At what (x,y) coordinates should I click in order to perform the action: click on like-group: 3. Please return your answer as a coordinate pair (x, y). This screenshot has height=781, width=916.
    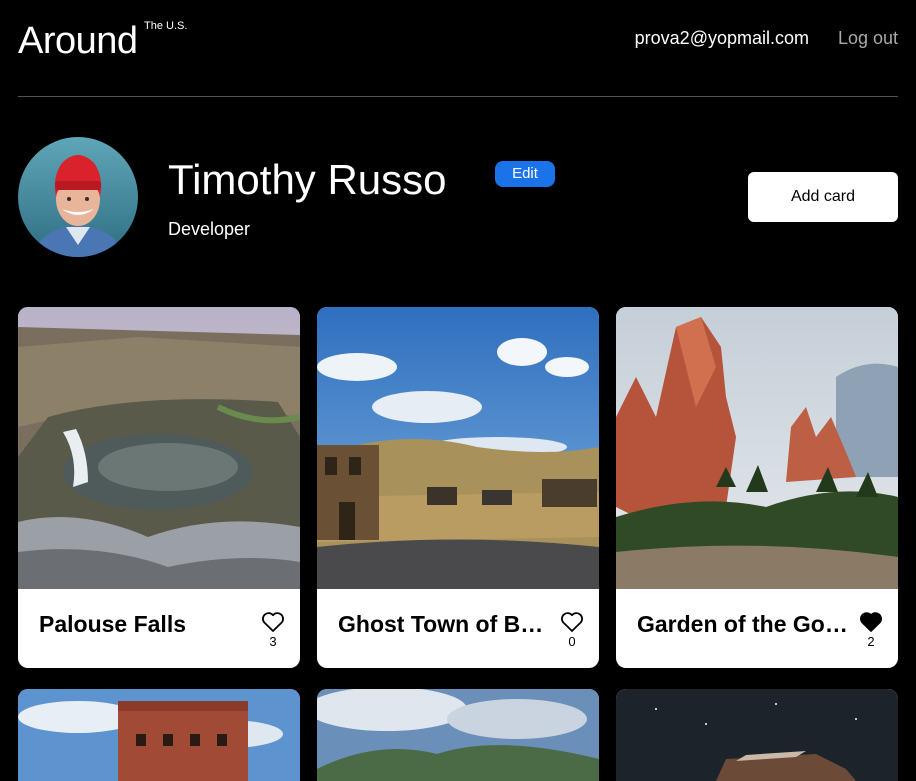
    Looking at the image, I should click on (273, 630).